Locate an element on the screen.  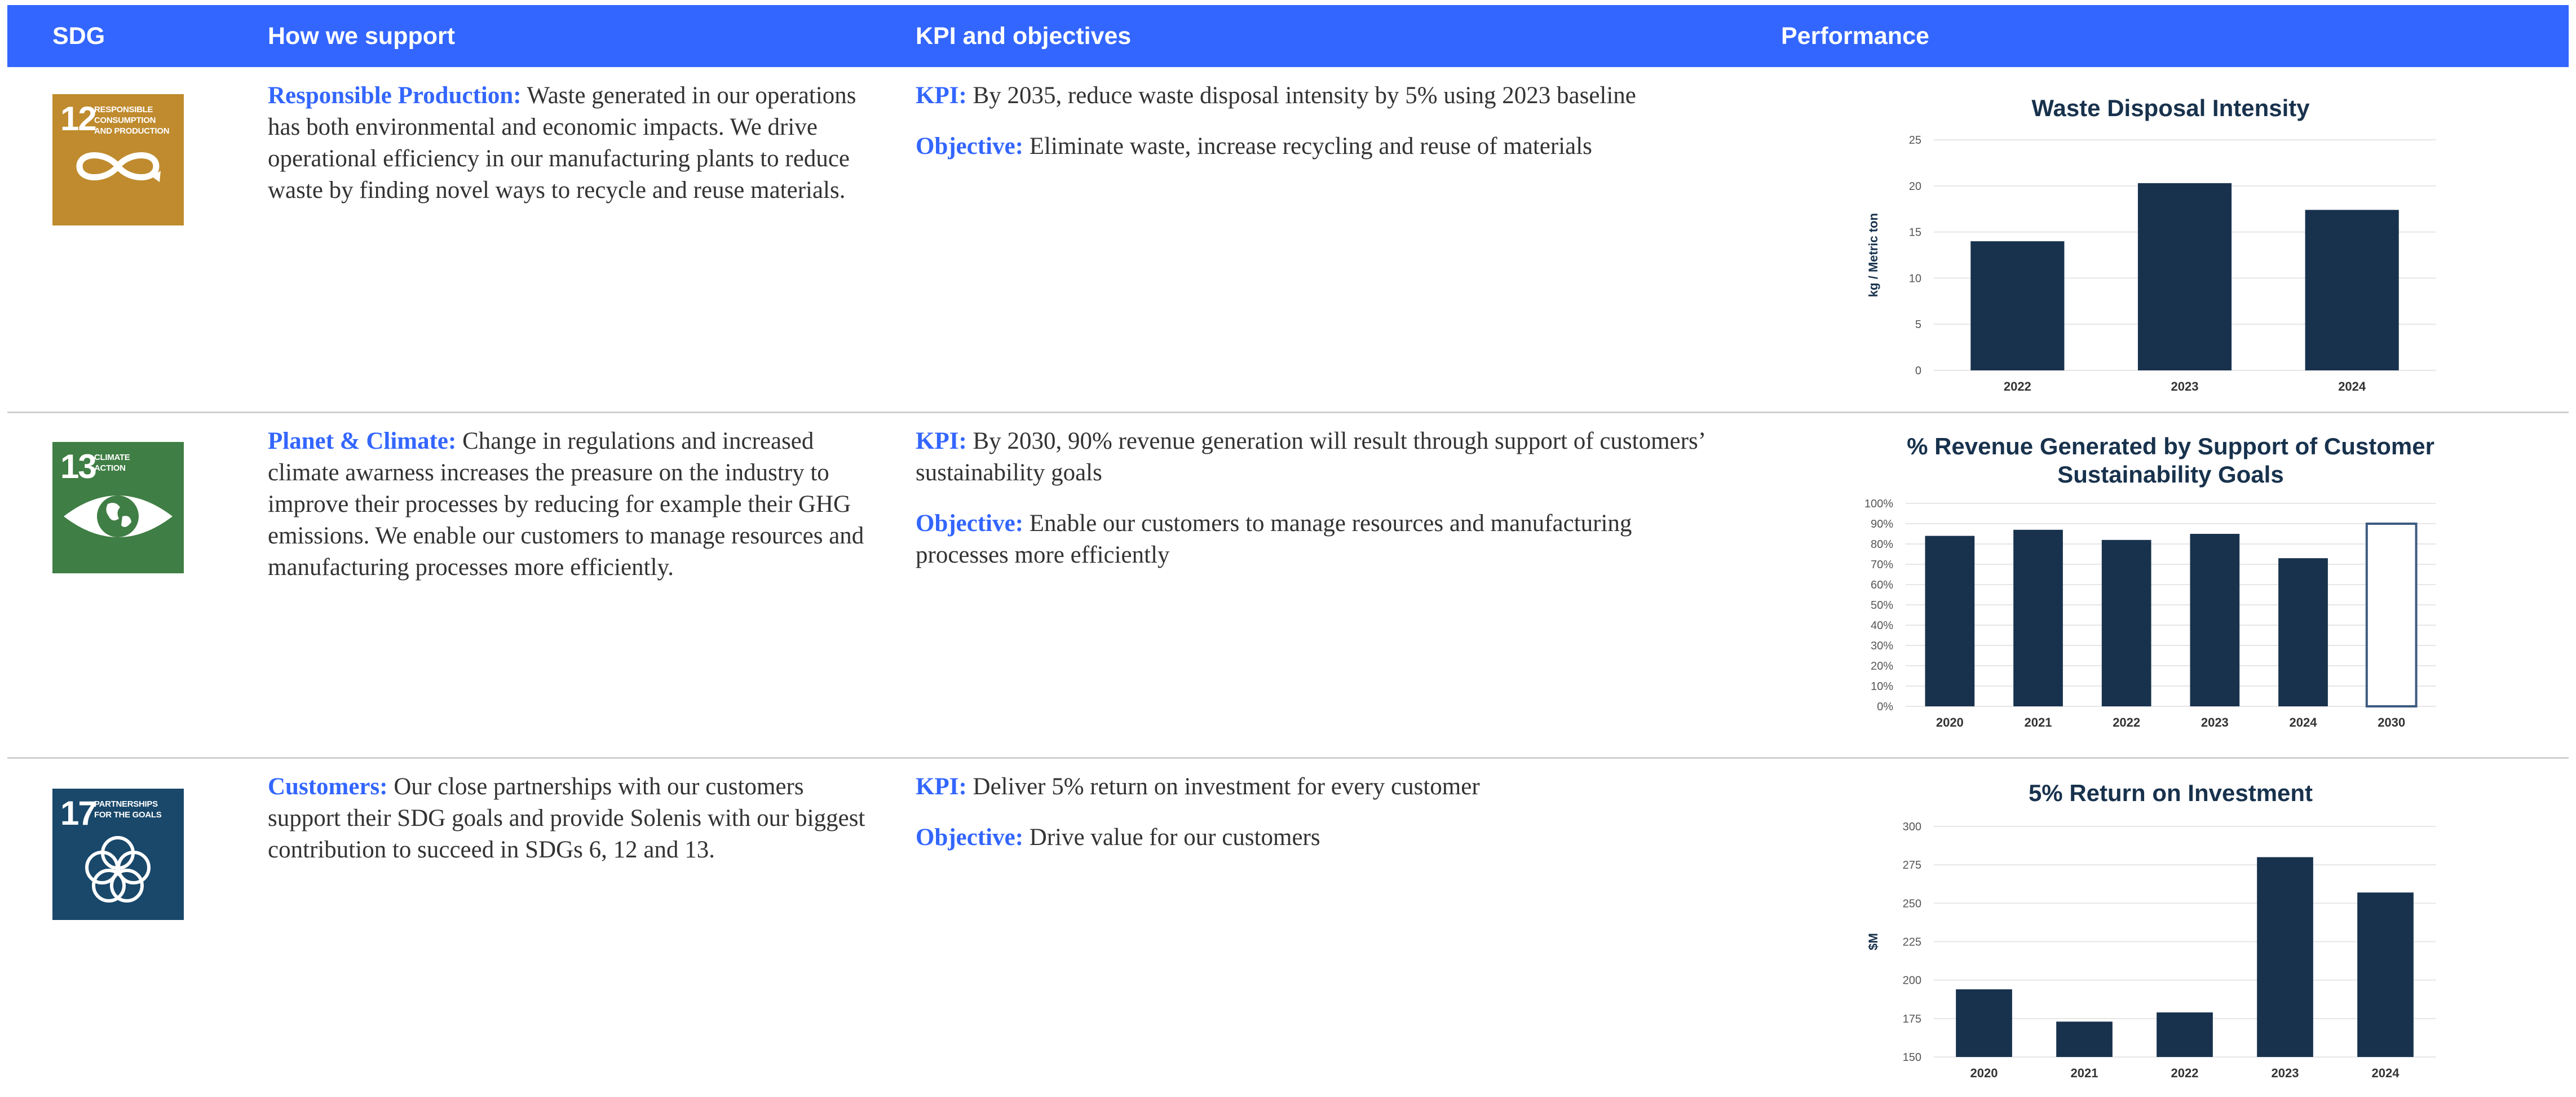
header-sdg: SDG is located at coordinates (78, 37).